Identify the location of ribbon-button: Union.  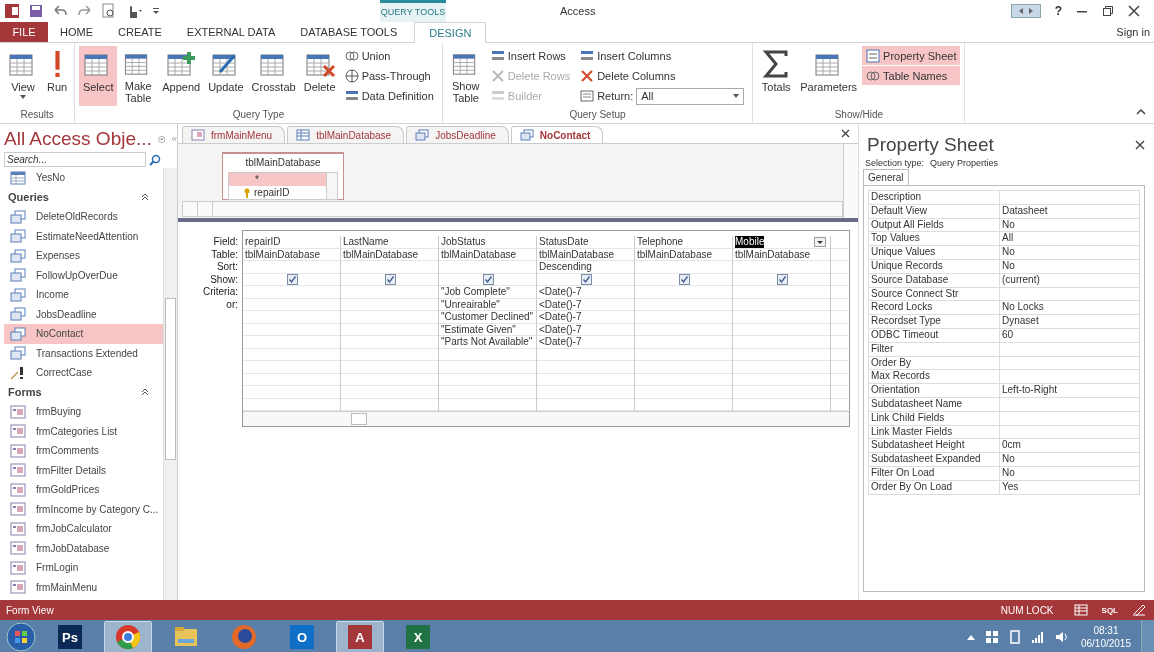
(389, 55).